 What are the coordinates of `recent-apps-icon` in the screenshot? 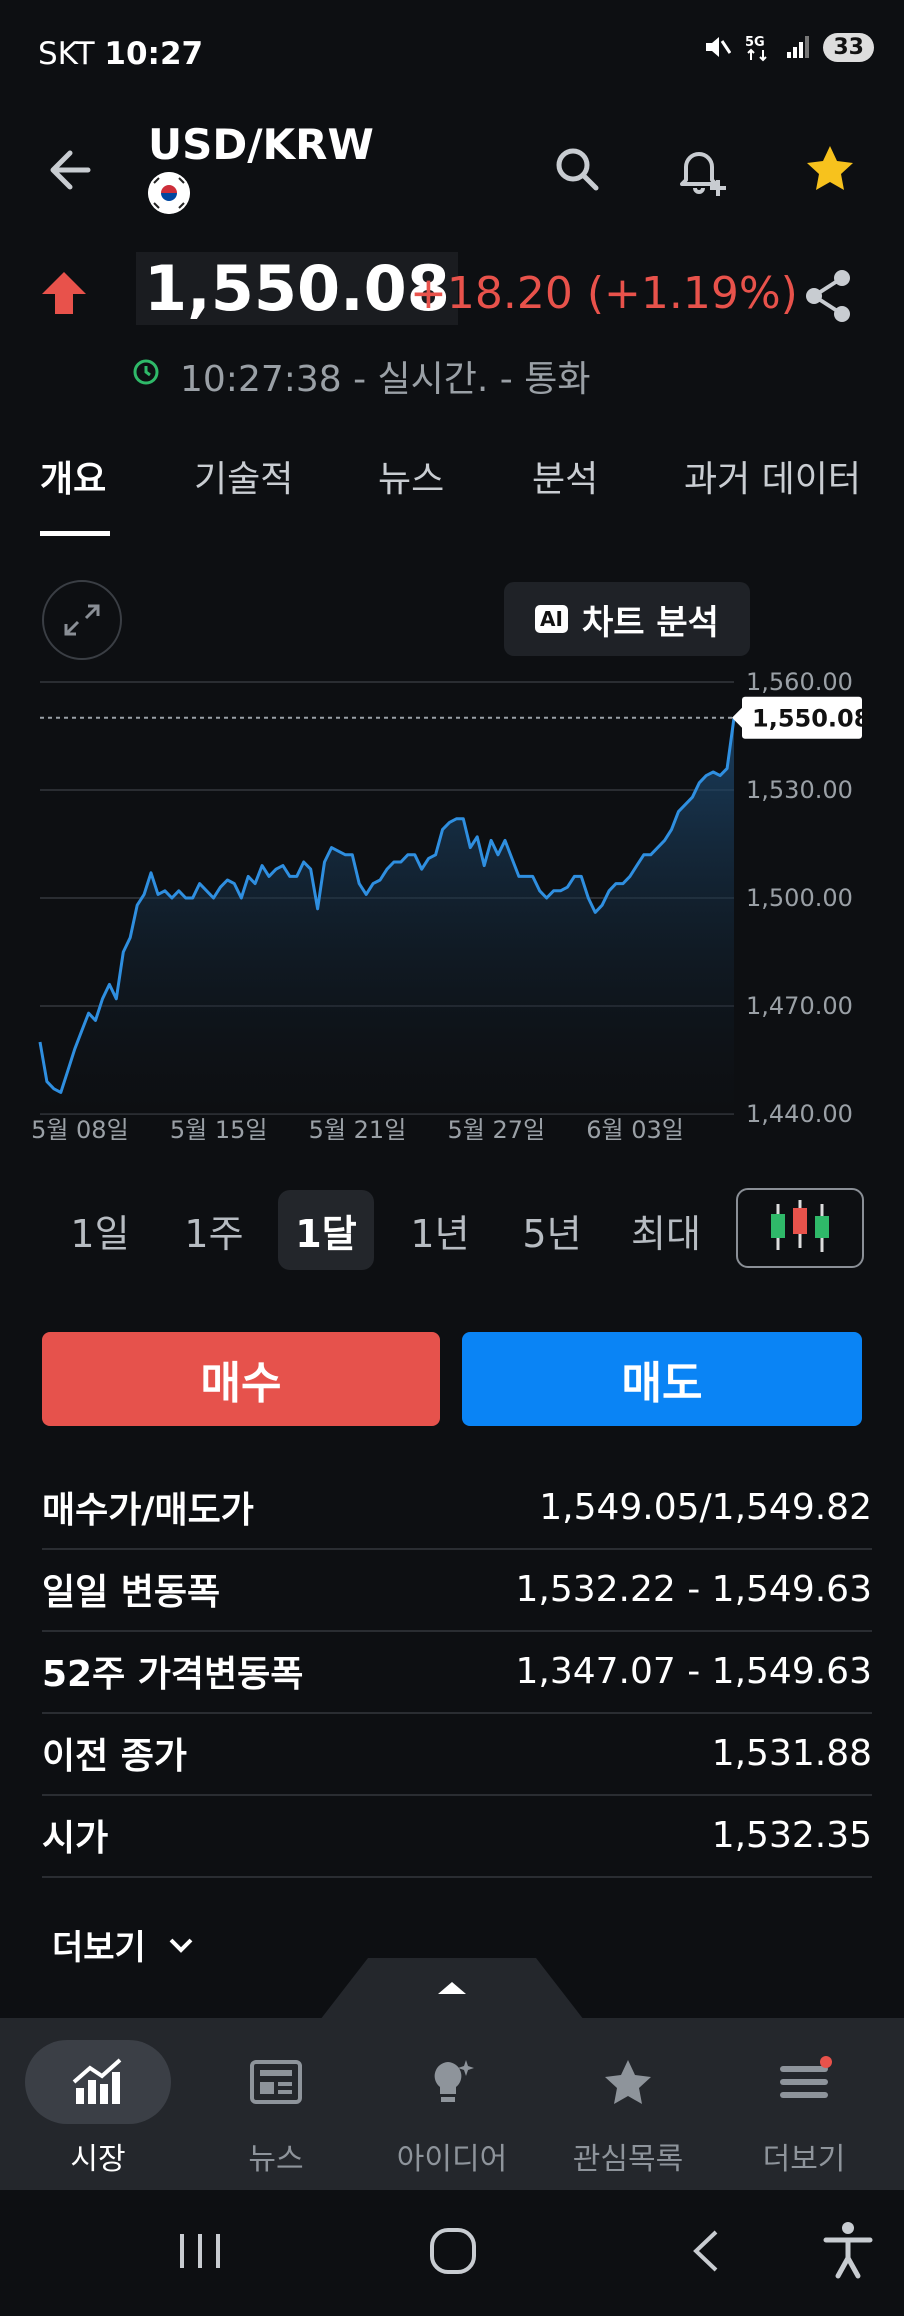 It's located at (200, 2251).